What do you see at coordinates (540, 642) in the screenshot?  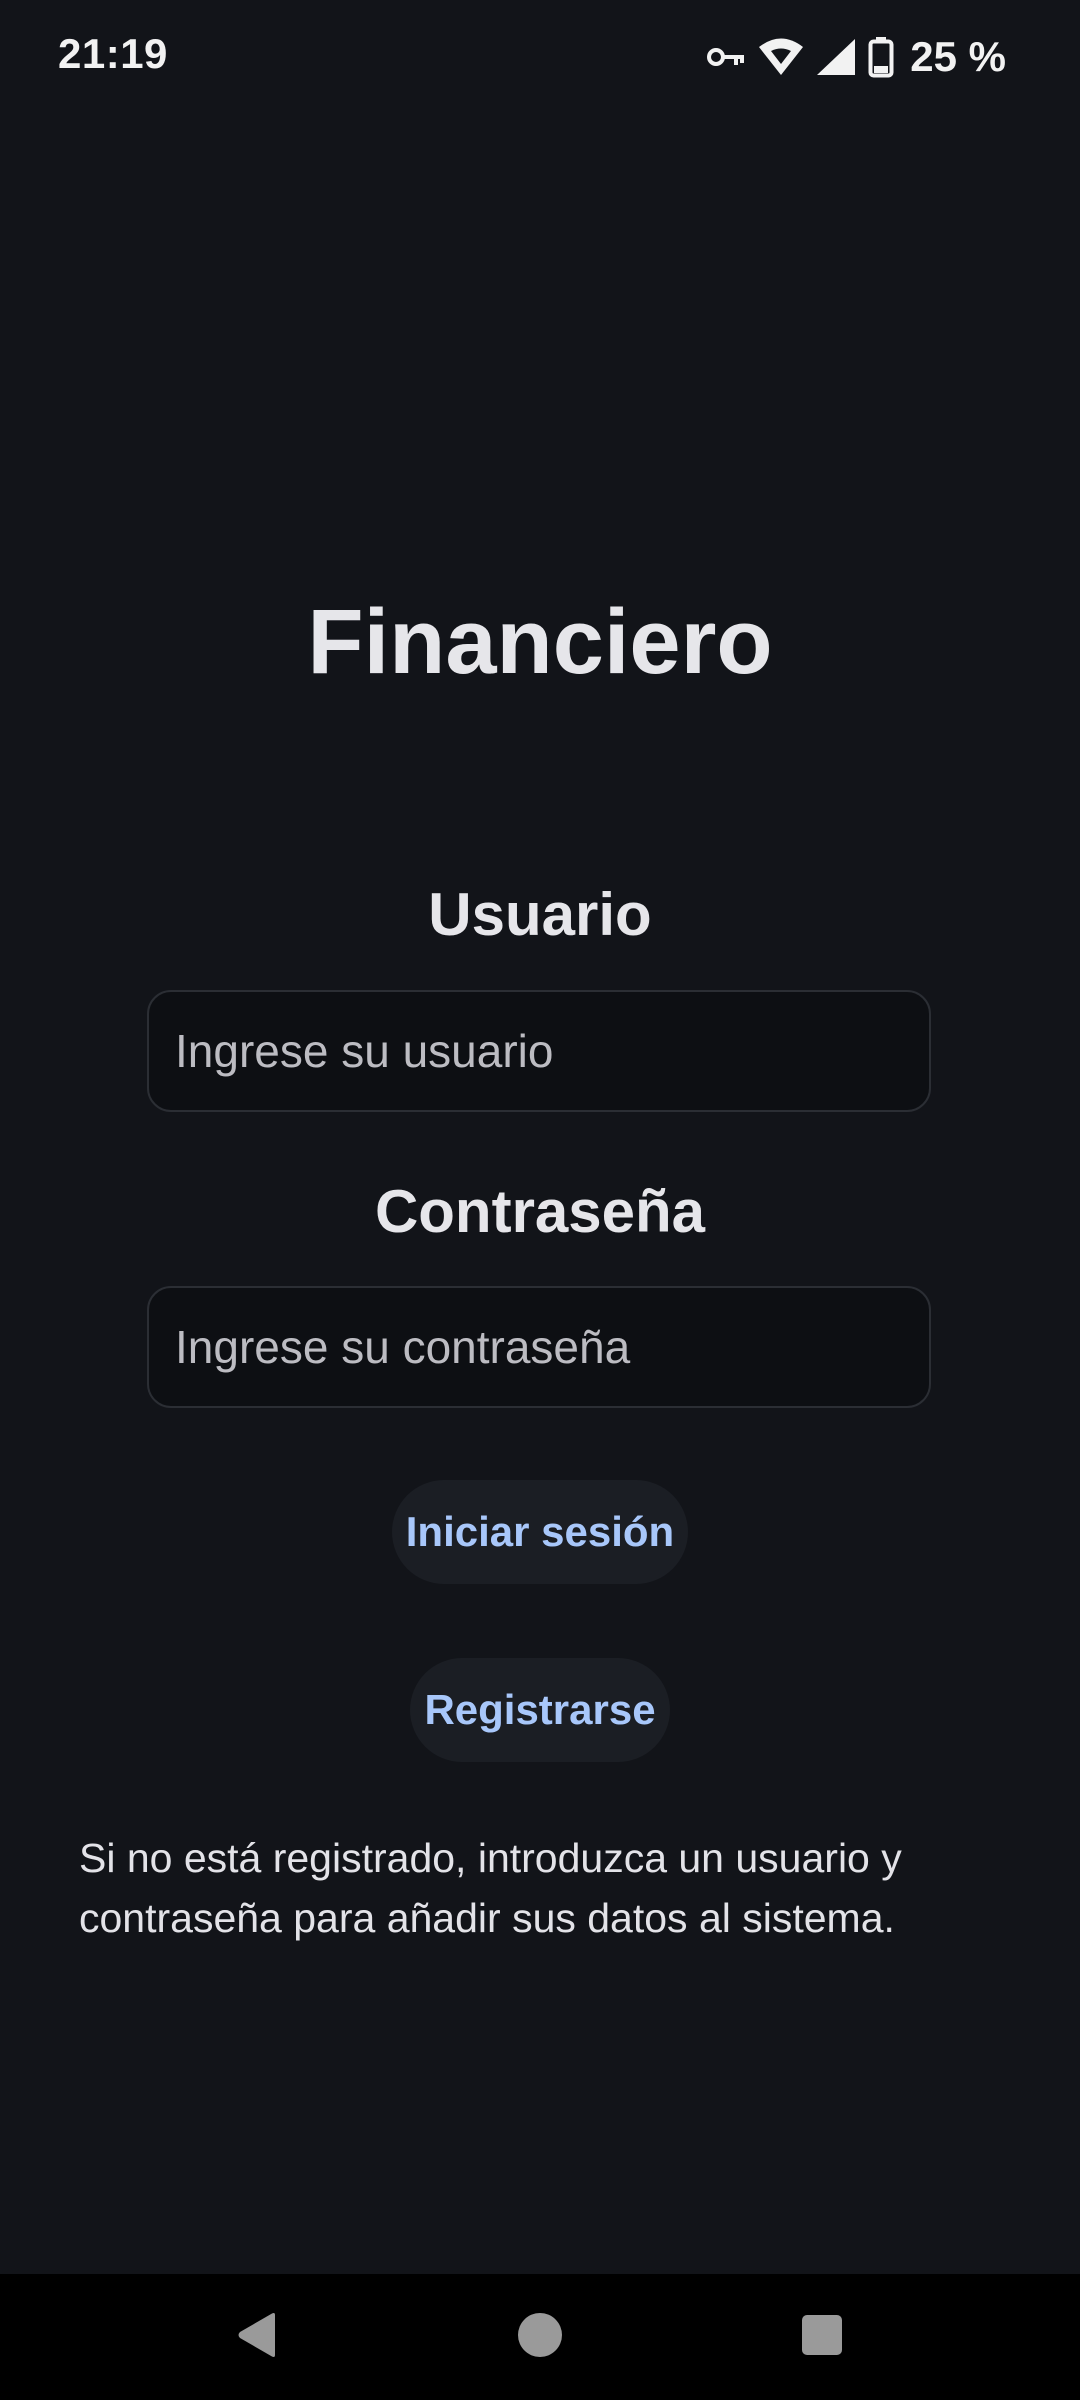 I see `app-title: Financiero` at bounding box center [540, 642].